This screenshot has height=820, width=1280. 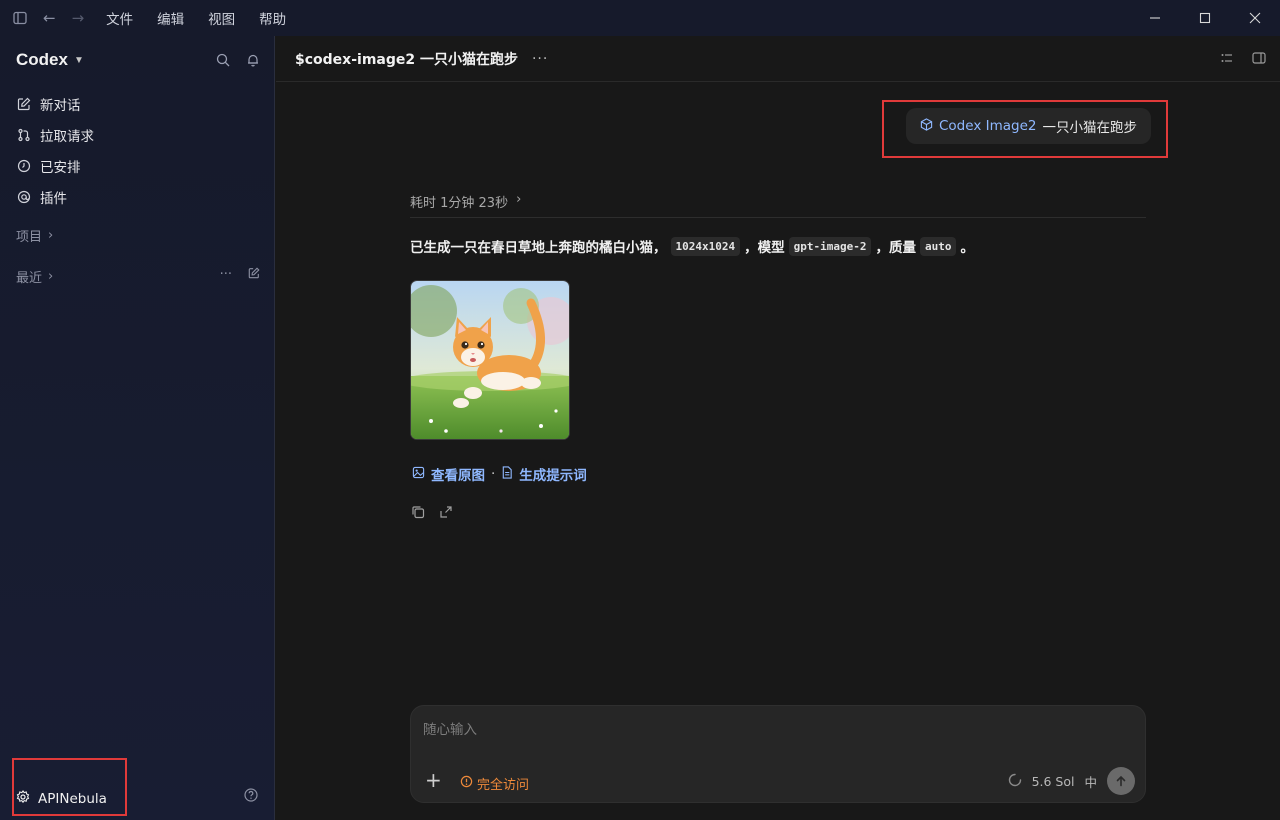 I want to click on menu-edit: 编辑, so click(x=170, y=18).